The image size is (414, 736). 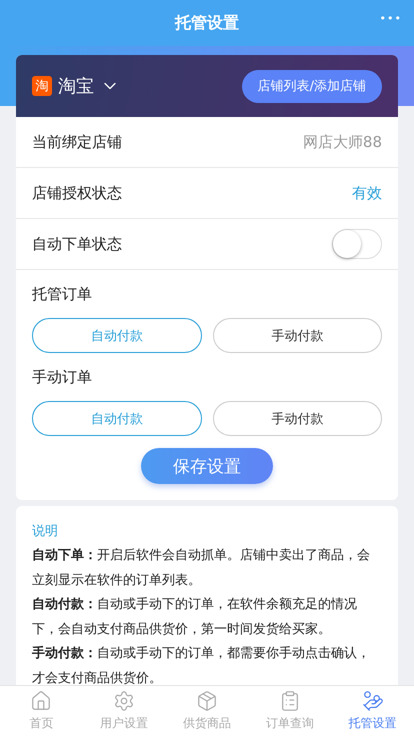 What do you see at coordinates (312, 86) in the screenshot?
I see `store-list-button: 店铺列表/添加店铺` at bounding box center [312, 86].